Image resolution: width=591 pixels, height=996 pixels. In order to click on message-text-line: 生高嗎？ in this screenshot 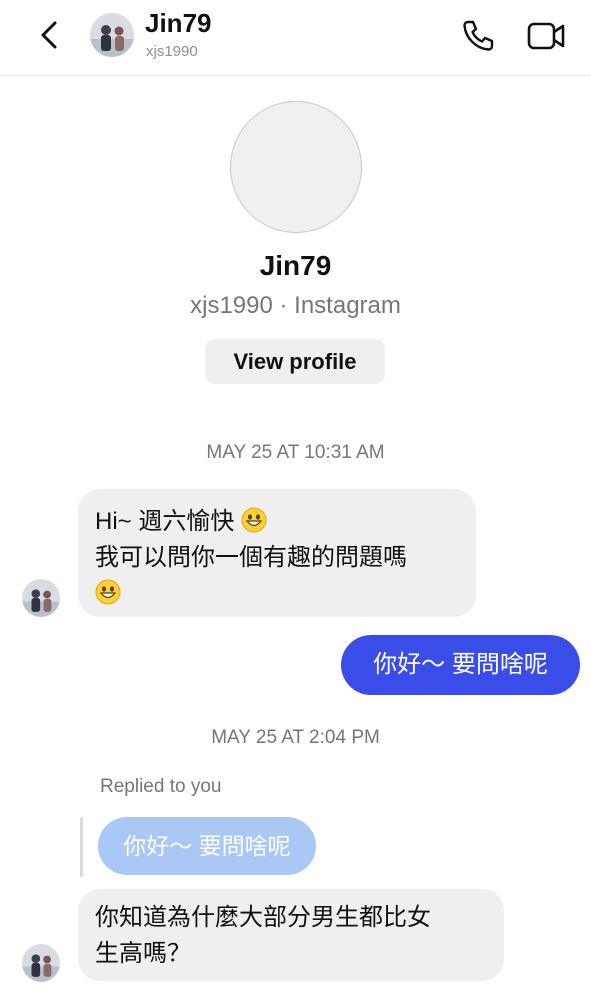, I will do `click(143, 953)`.